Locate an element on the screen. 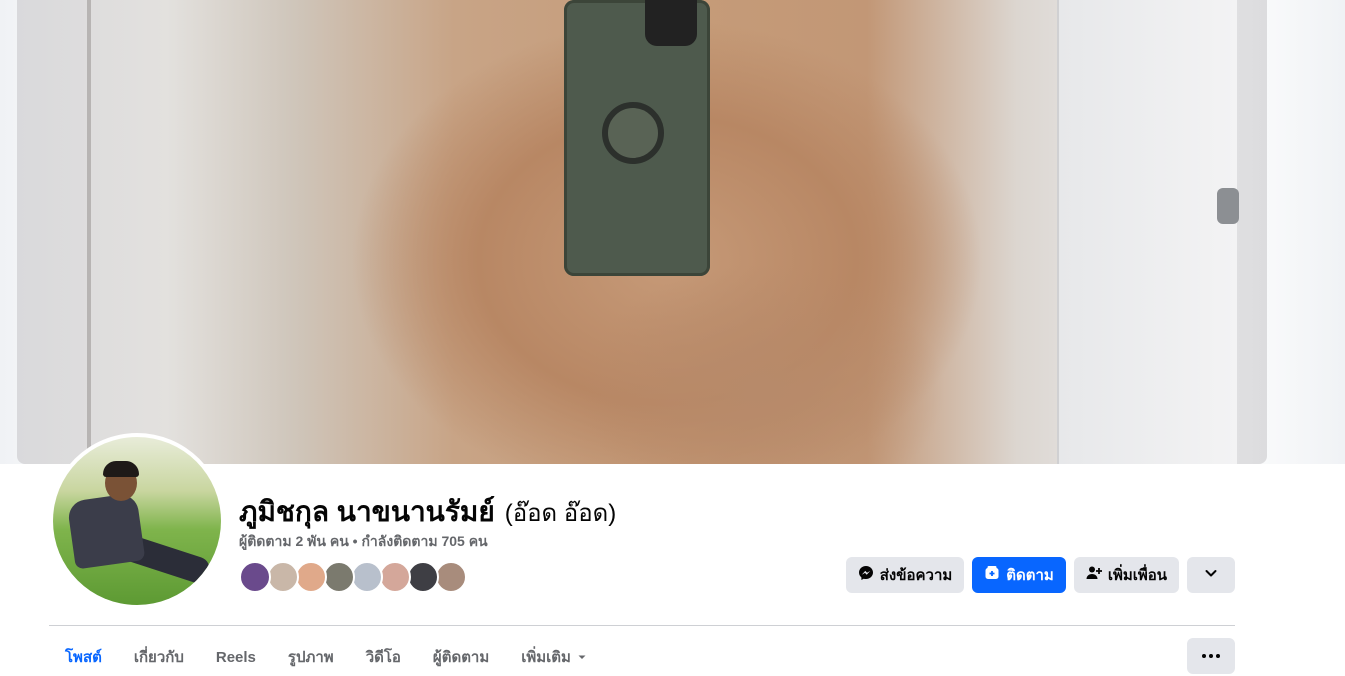 This screenshot has height=676, width=1345. more-options-button is located at coordinates (1211, 656).